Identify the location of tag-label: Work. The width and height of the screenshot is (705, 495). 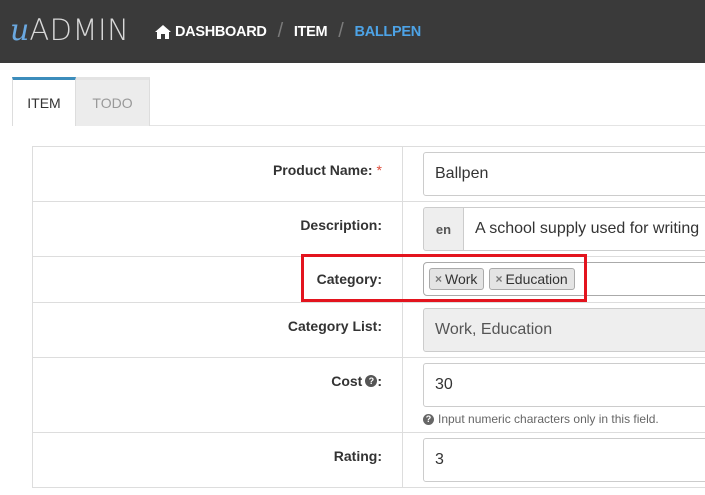
(461, 279).